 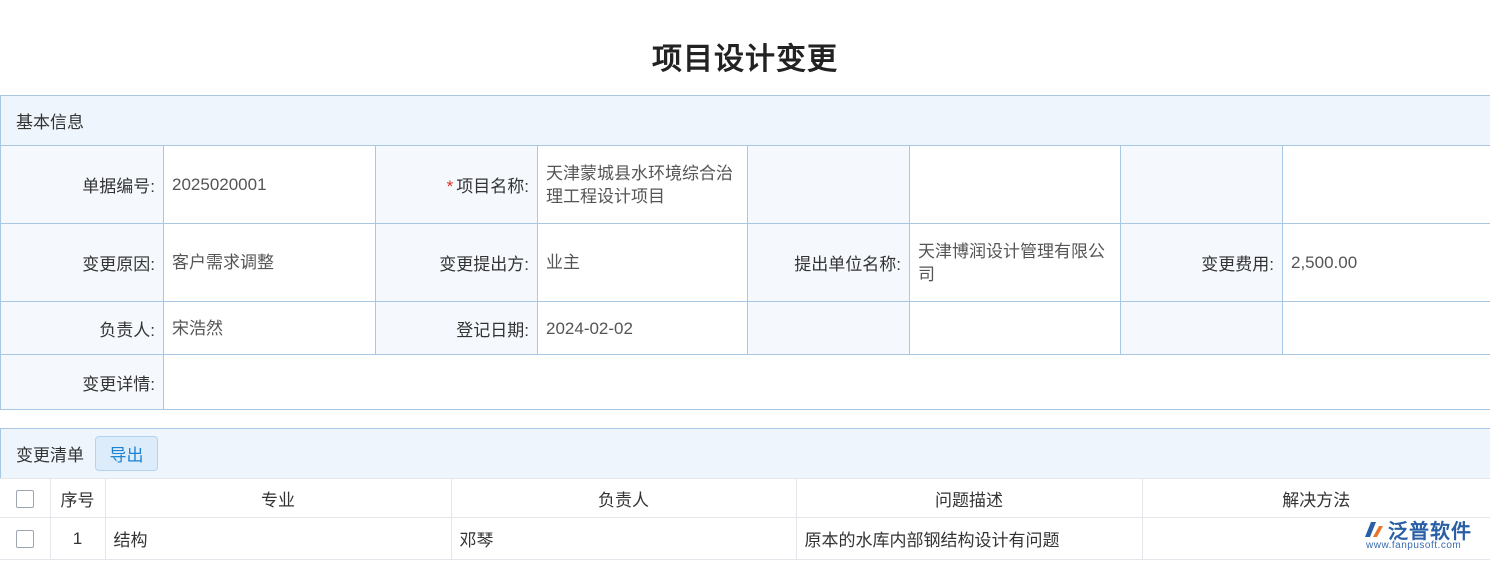 I want to click on brand-logo: 泛普软件 www.fanpusoft.com, so click(x=1422, y=536).